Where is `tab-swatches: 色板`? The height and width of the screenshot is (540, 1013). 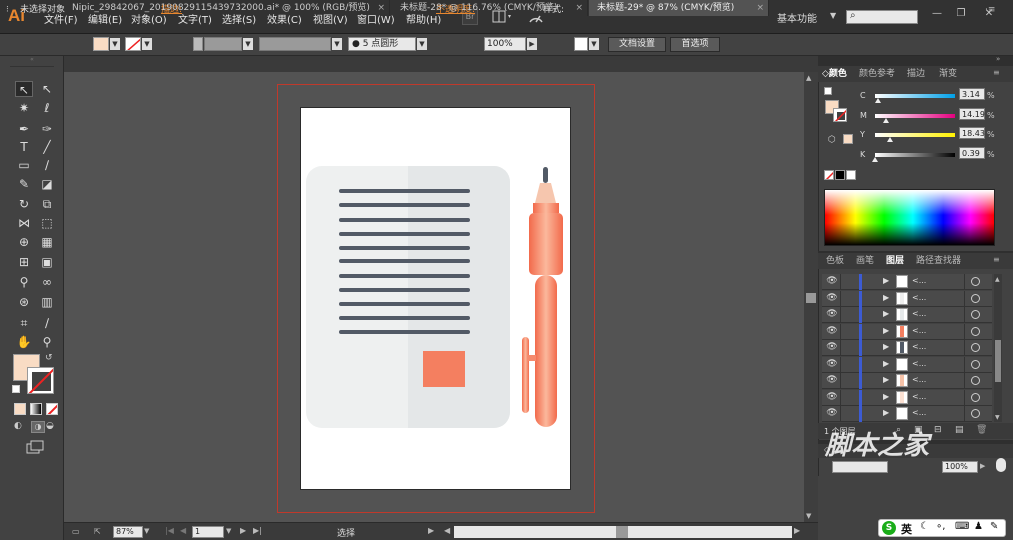
tab-swatches: 色板 is located at coordinates (835, 261).